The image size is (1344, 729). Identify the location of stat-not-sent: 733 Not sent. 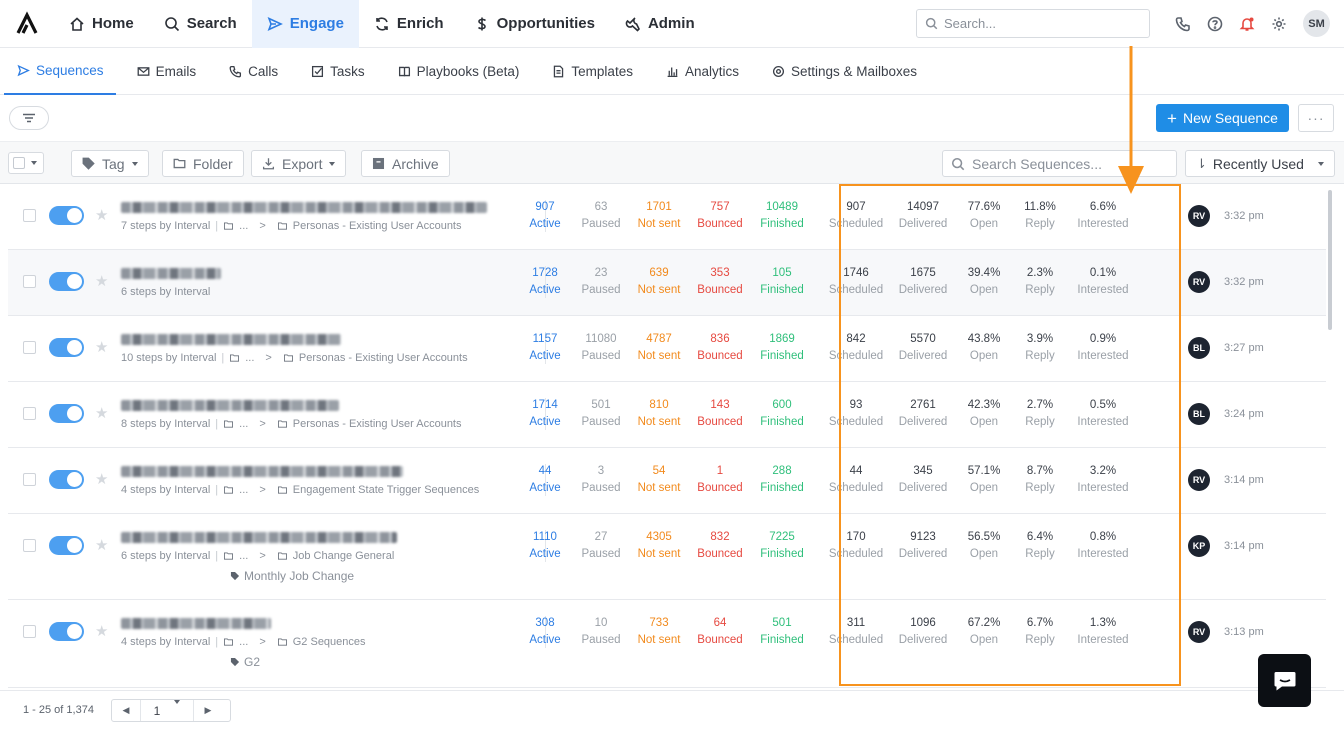
(659, 632).